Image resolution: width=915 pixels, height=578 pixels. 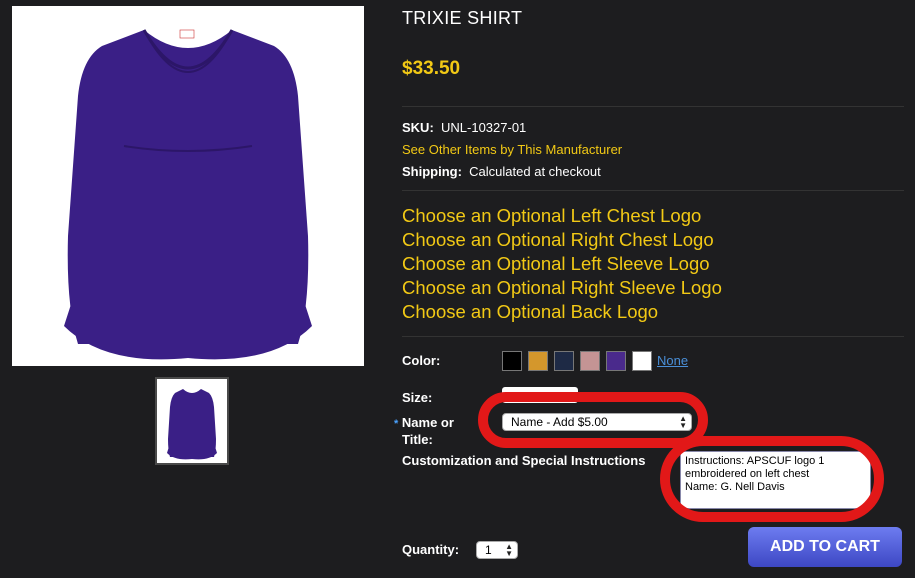 What do you see at coordinates (484, 127) in the screenshot?
I see `sku-value: UNL-10327-01` at bounding box center [484, 127].